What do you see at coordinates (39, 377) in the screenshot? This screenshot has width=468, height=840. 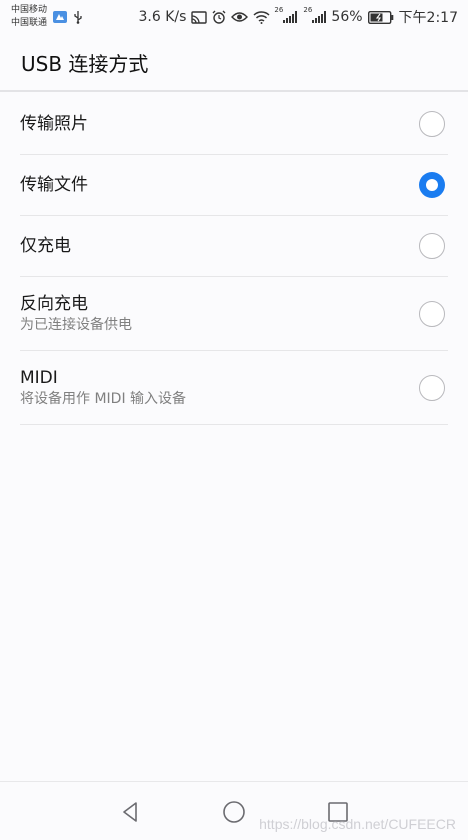 I see `option-label: MIDI` at bounding box center [39, 377].